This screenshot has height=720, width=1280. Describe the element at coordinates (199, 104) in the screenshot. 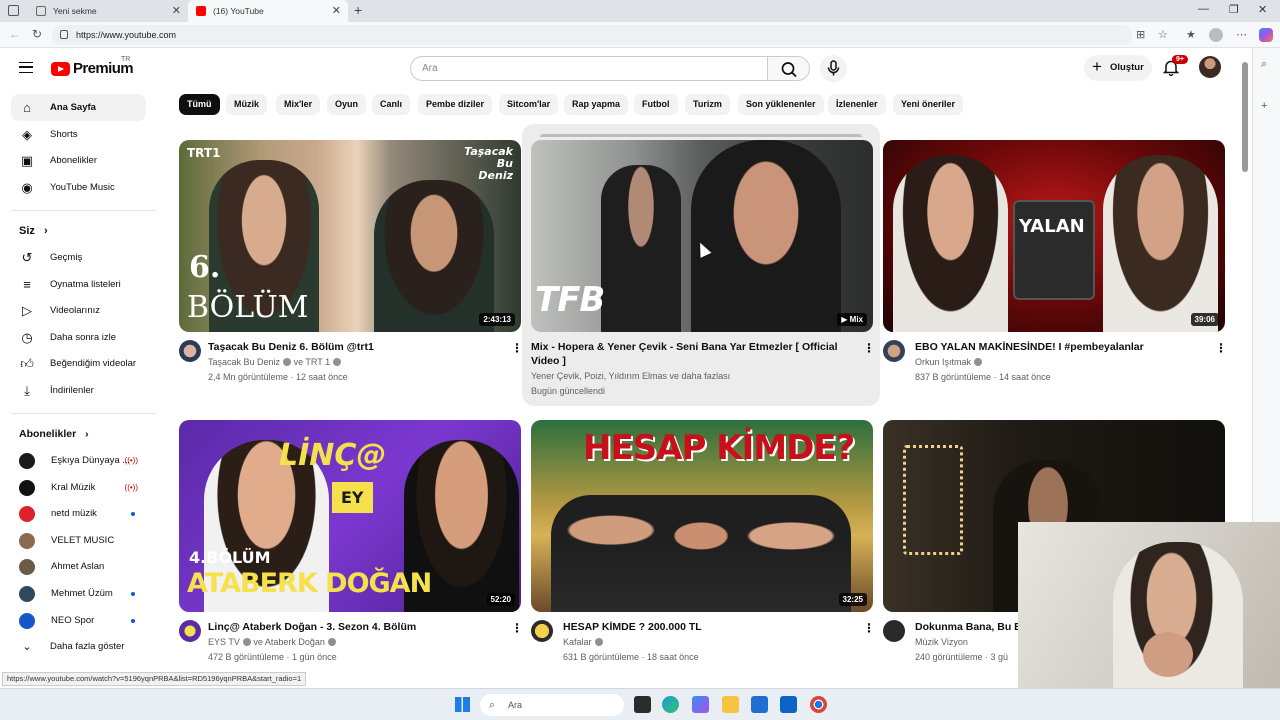

I see `chip-all: Tümü` at that location.